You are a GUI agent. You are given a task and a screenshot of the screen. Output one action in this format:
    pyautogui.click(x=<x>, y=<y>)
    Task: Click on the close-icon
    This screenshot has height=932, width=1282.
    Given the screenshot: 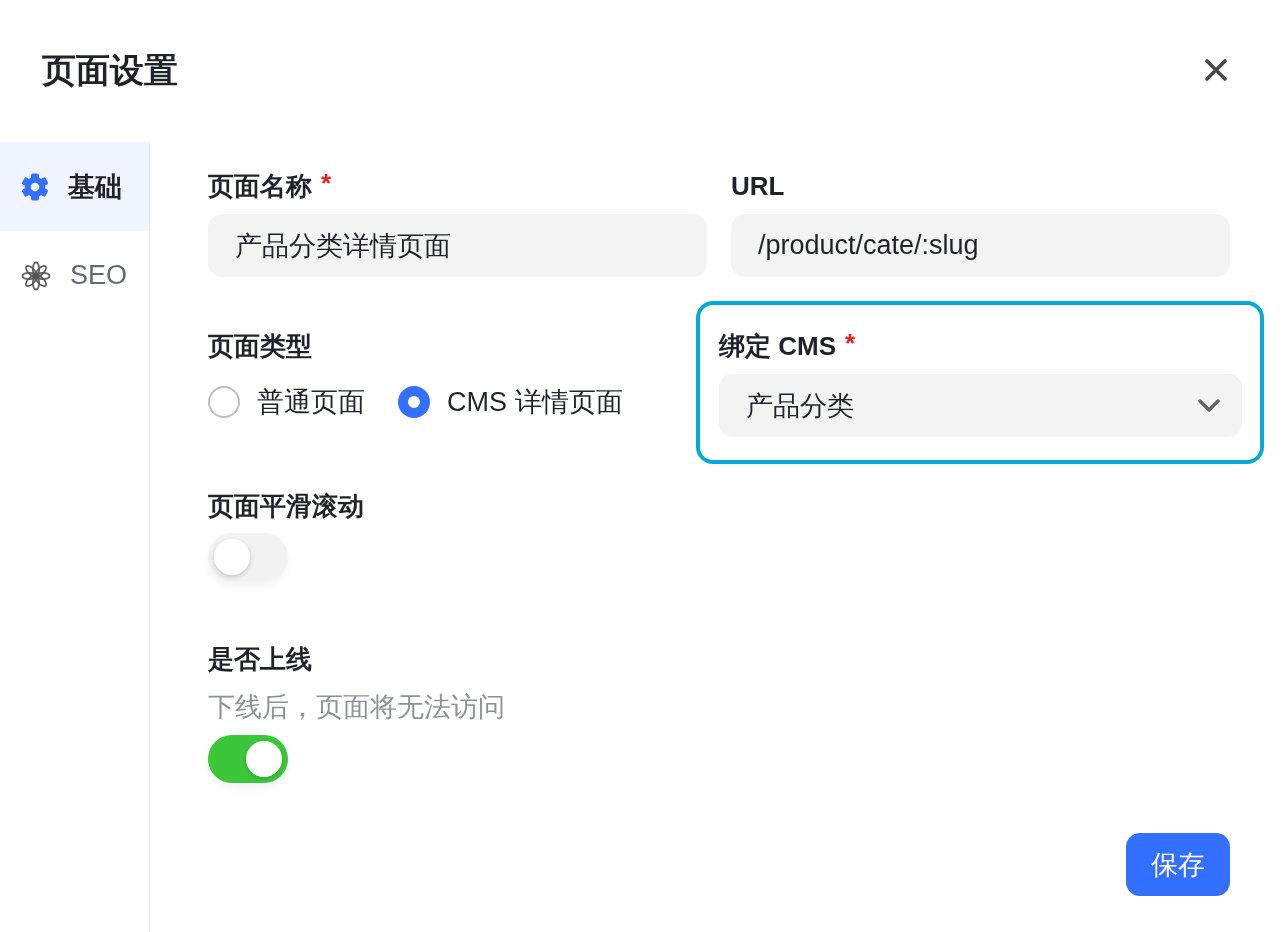 What is the action you would take?
    pyautogui.click(x=1216, y=70)
    